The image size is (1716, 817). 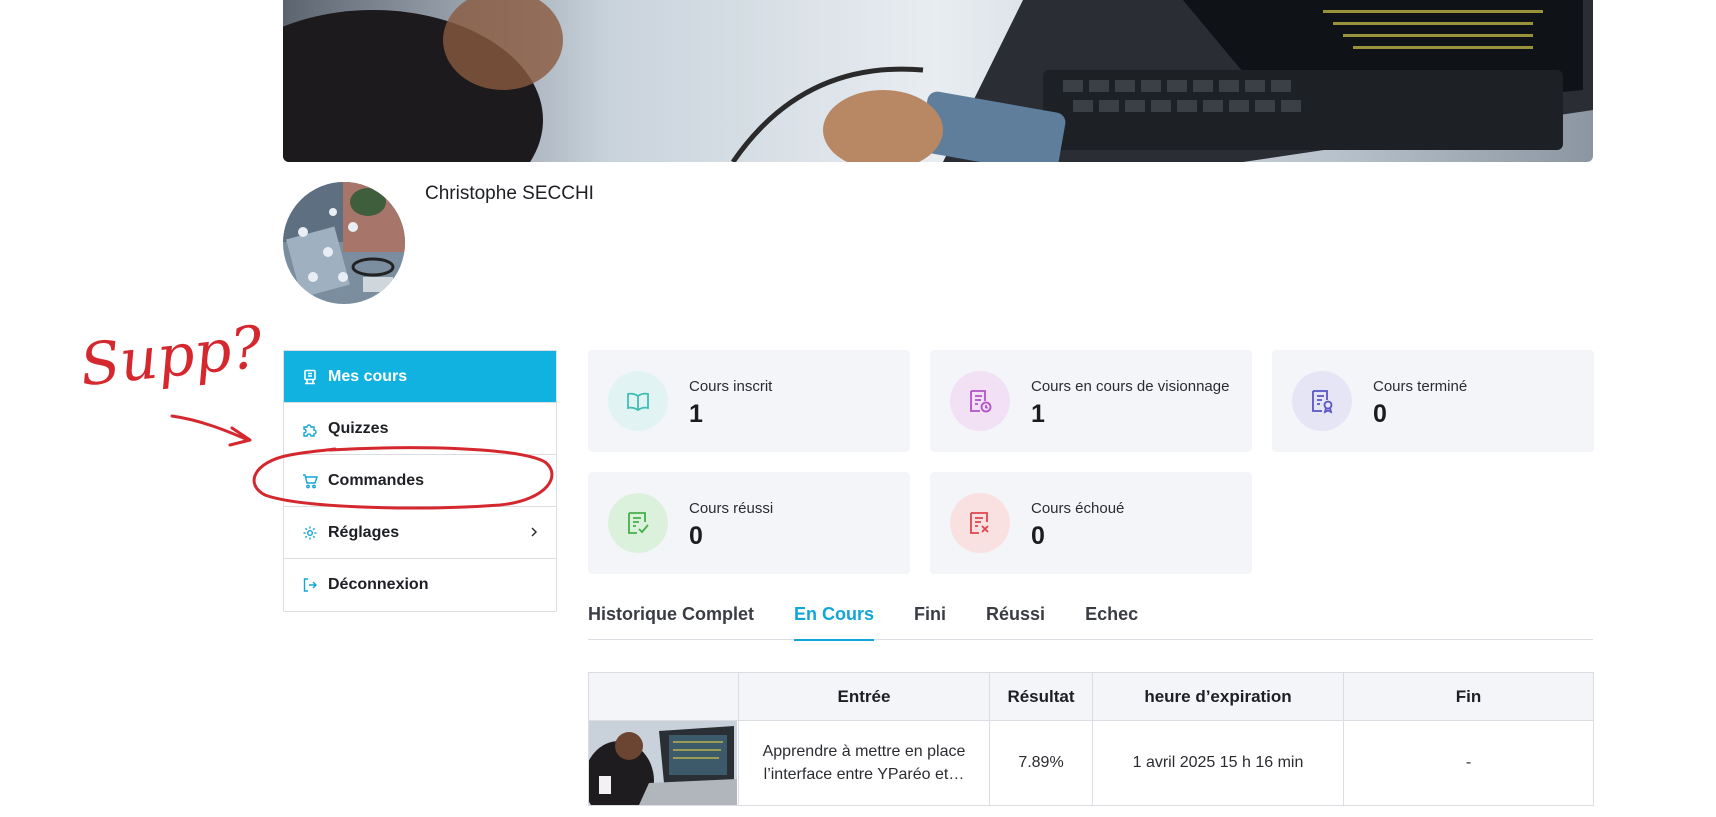 What do you see at coordinates (663, 696) in the screenshot?
I see `column-header-thumbnail` at bounding box center [663, 696].